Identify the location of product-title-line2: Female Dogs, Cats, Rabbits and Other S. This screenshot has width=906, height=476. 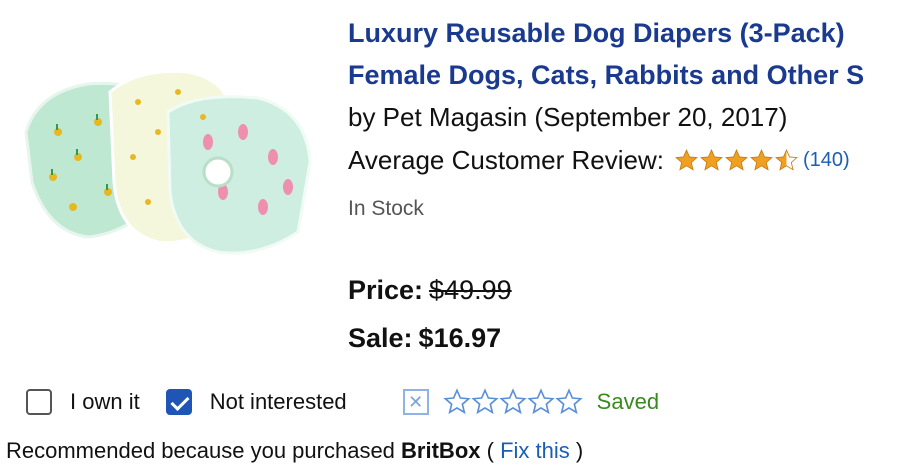
(627, 75).